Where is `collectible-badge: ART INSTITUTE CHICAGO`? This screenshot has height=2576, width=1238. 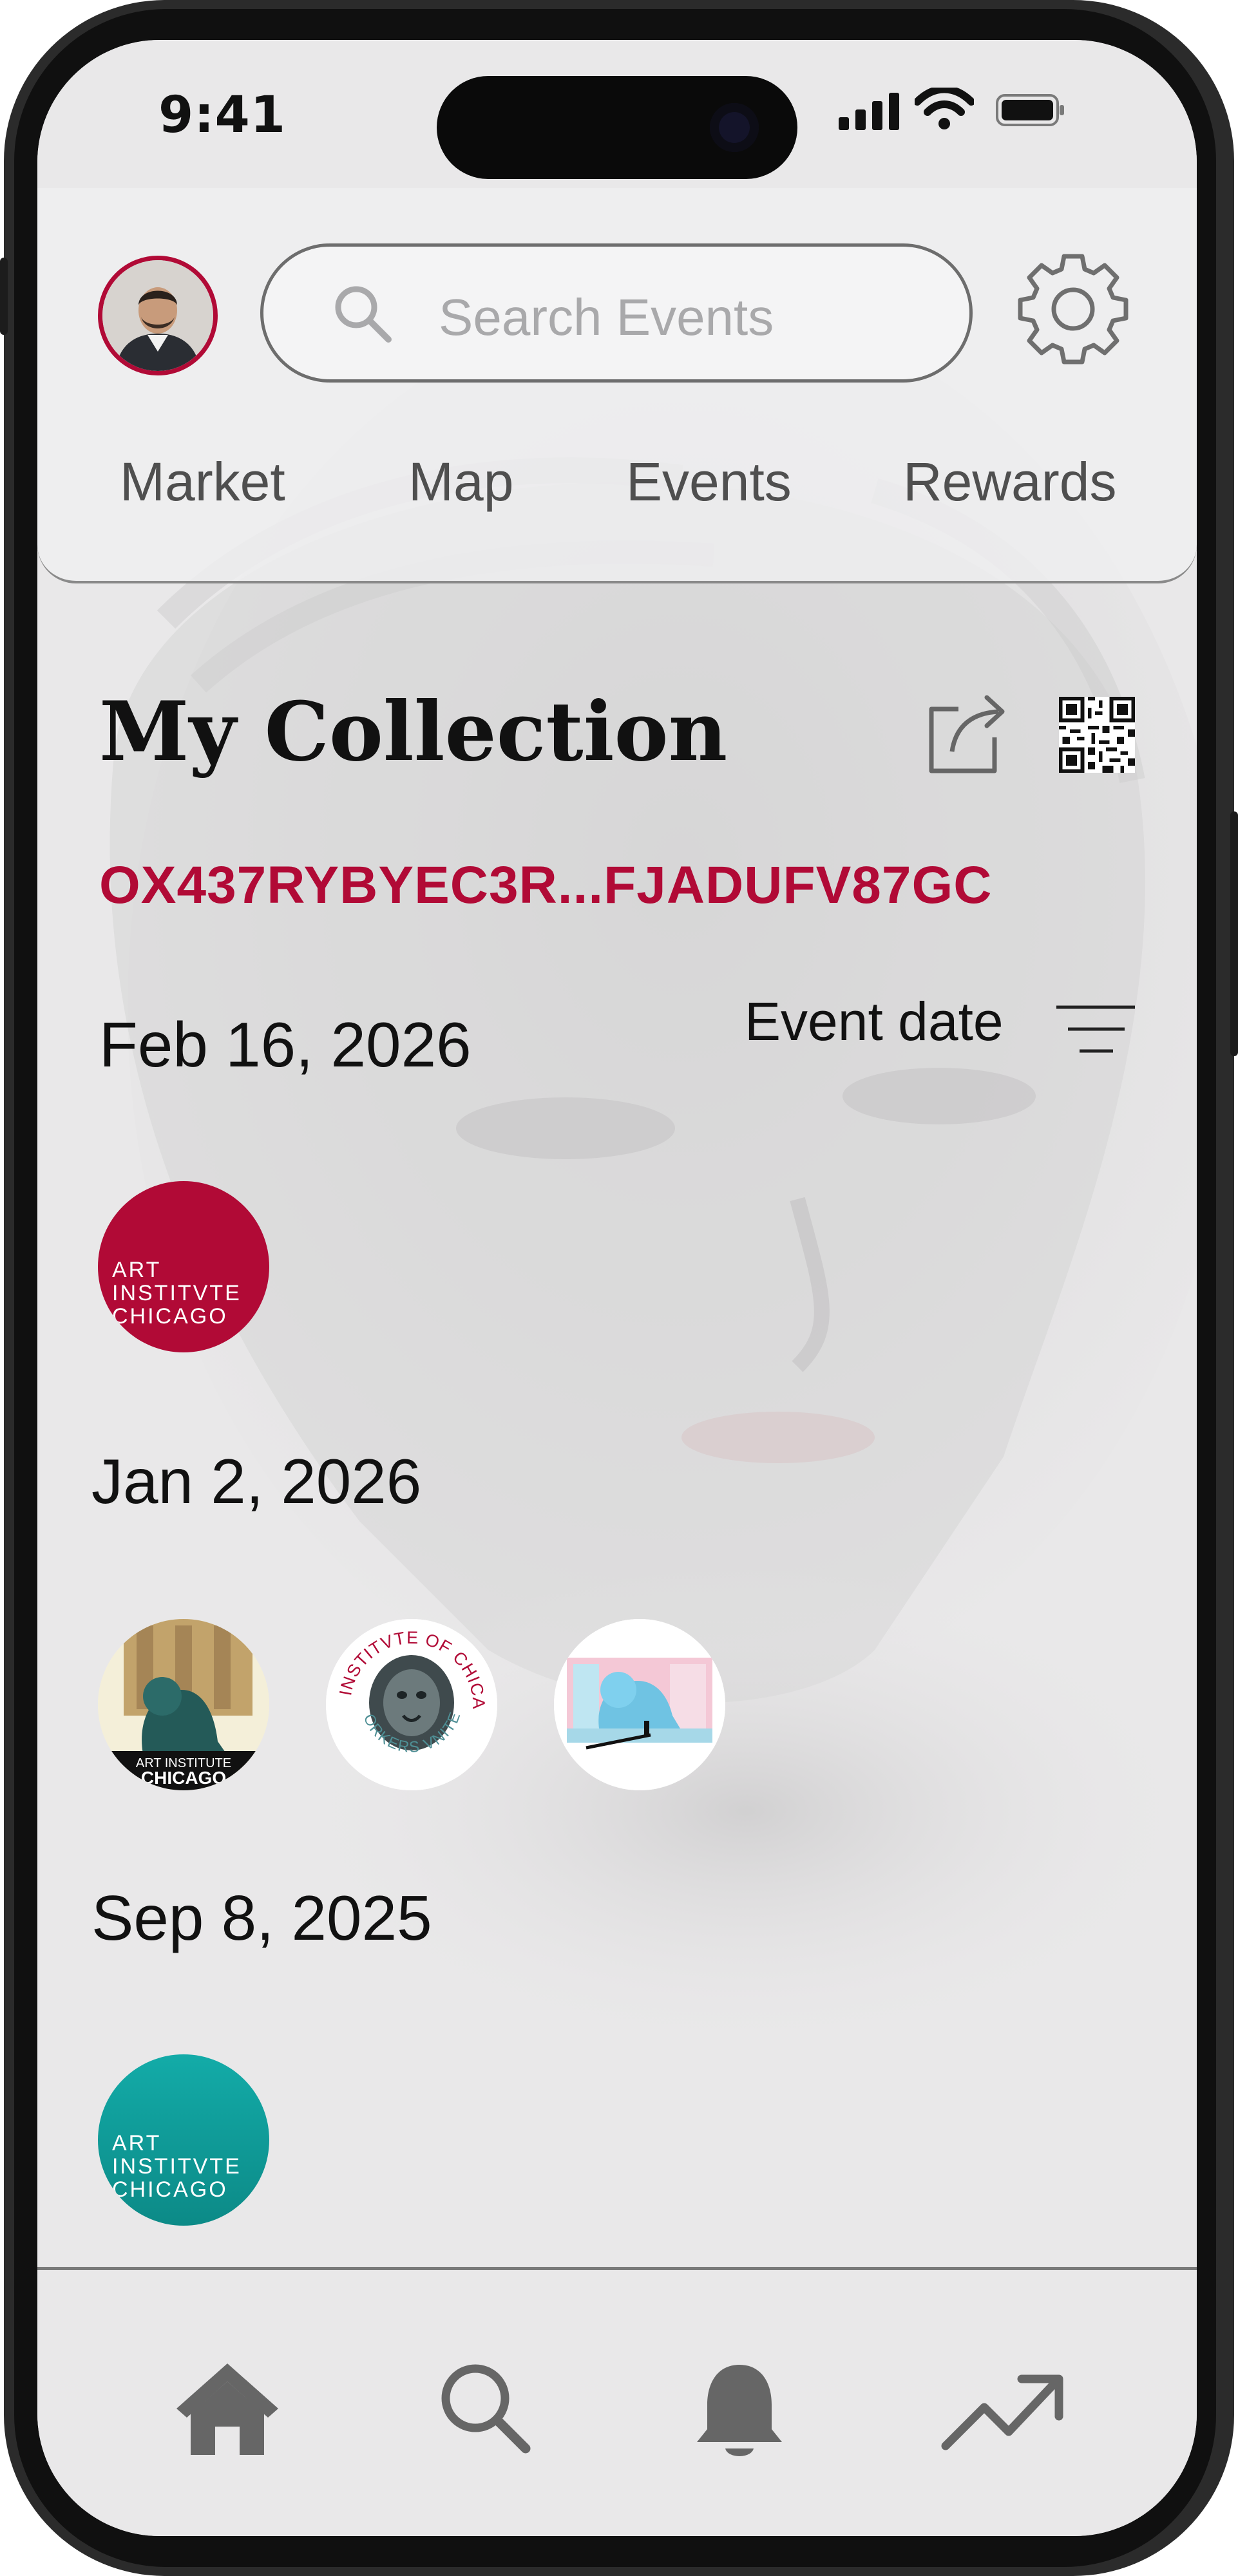 collectible-badge: ART INSTITUTE CHICAGO is located at coordinates (183, 1704).